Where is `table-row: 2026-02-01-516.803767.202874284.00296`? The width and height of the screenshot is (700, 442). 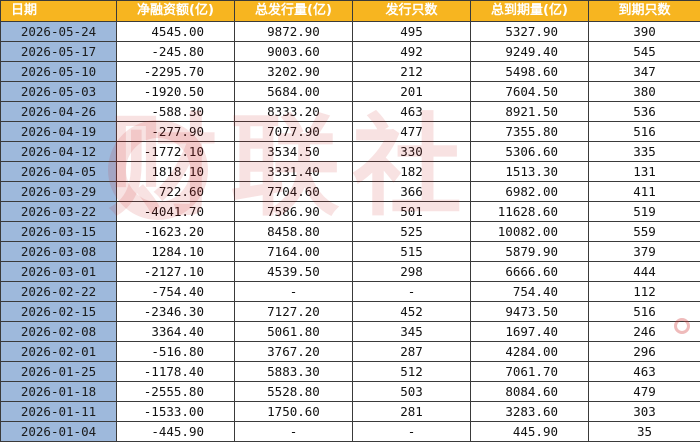
table-row: 2026-02-01-516.803767.202874284.00296 is located at coordinates (350, 352).